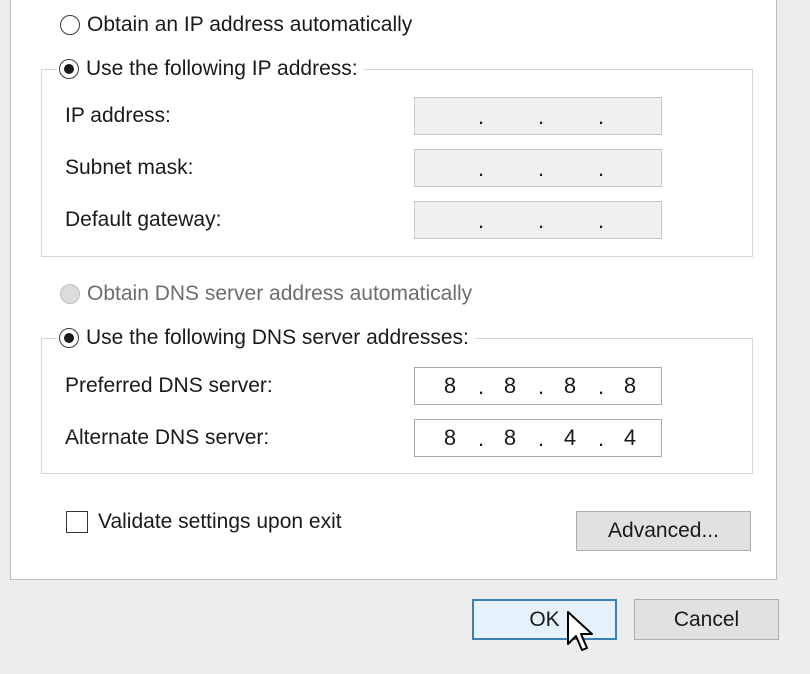 This screenshot has height=674, width=810. Describe the element at coordinates (69, 69) in the screenshot. I see `use-following-ip-radio` at that location.